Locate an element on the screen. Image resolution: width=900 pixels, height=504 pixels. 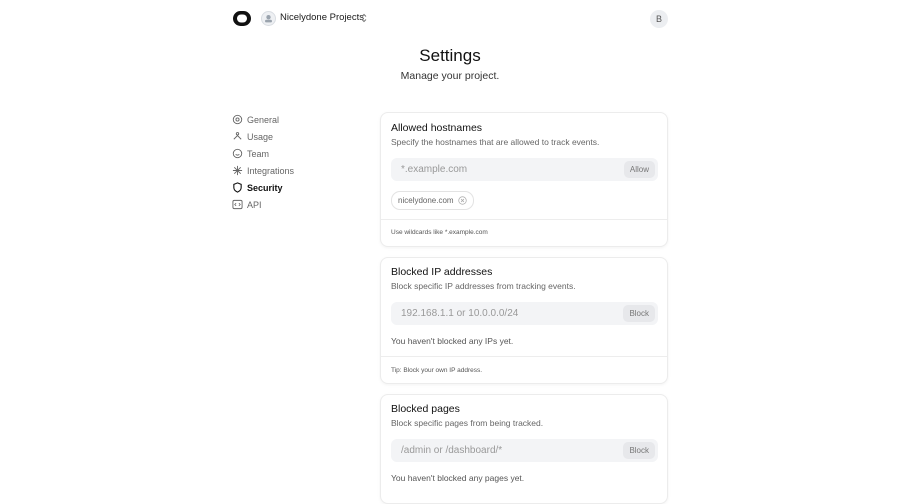
page-input-row: Block is located at coordinates (524, 450).